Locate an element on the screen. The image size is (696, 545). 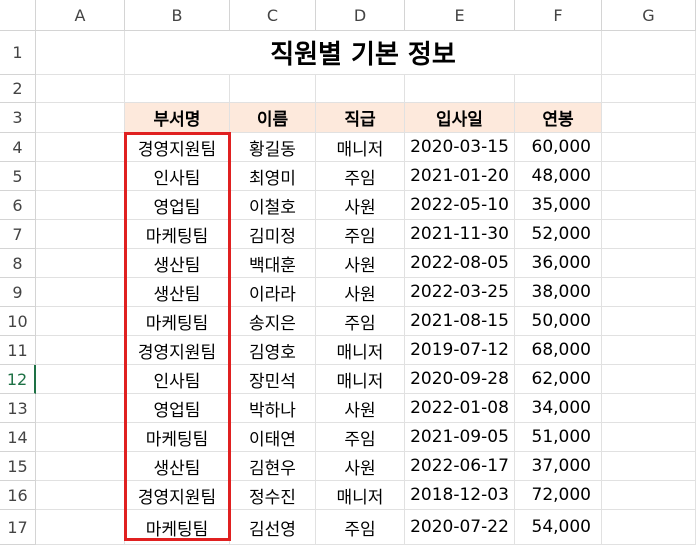
table-header-cell: 부서명 is located at coordinates (177, 118).